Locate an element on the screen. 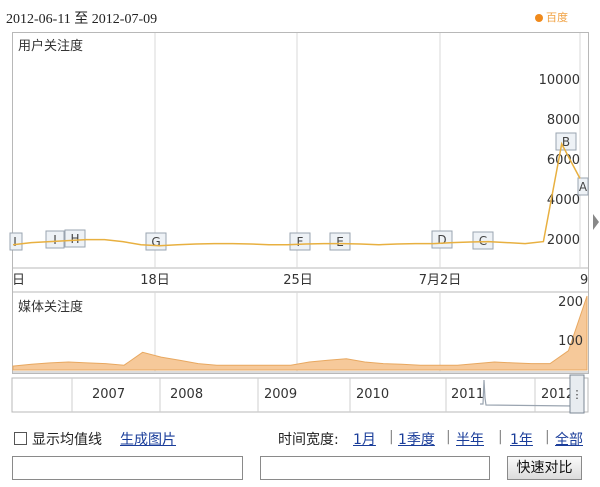  user-y-tick: 6000 is located at coordinates (563, 160).